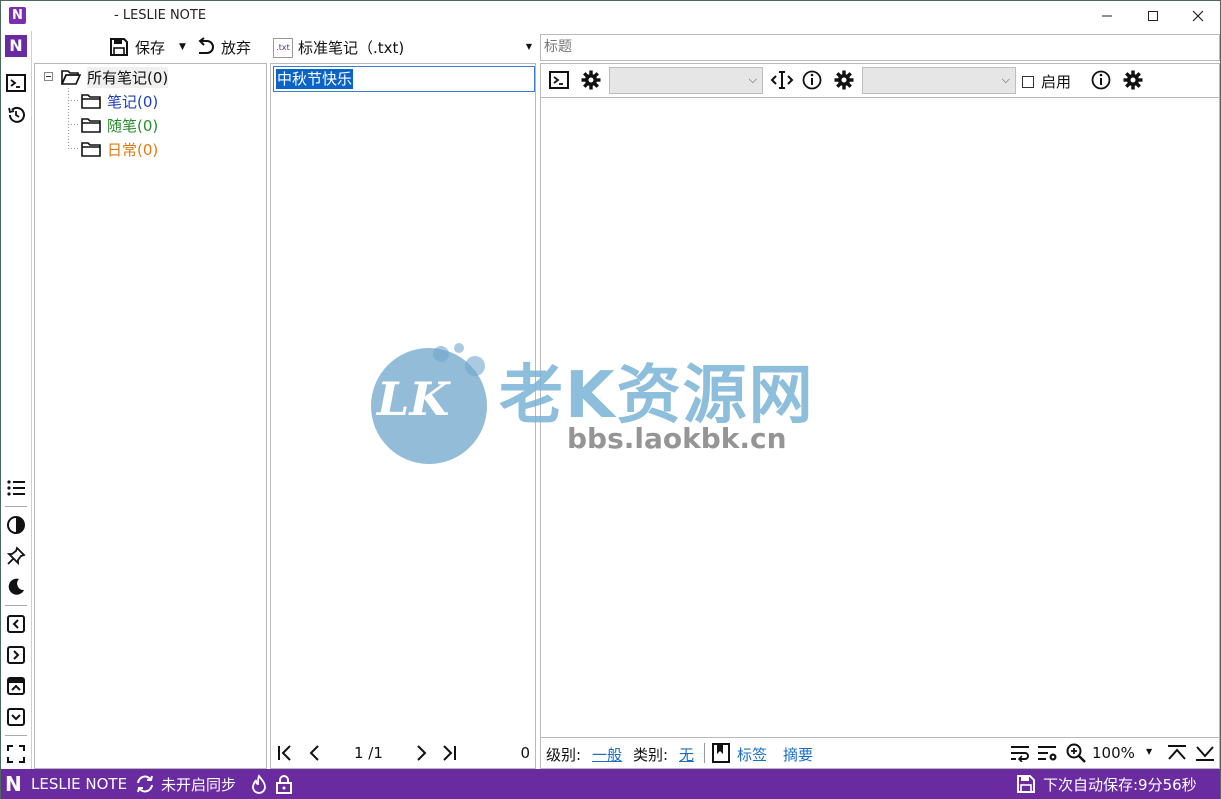 This screenshot has width=1221, height=799. I want to click on format-settings-icon, so click(1048, 753).